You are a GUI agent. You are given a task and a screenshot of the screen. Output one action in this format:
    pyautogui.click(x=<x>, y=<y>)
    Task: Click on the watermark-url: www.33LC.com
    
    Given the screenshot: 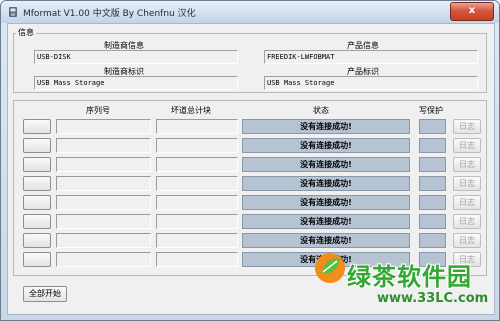 What is the action you would take?
    pyautogui.click(x=433, y=298)
    